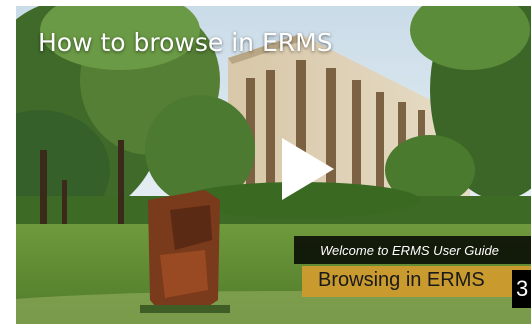 The width and height of the screenshot is (531, 324). I want to click on lower-third-bottom-bar: Browsing in ERMS, so click(416, 281).